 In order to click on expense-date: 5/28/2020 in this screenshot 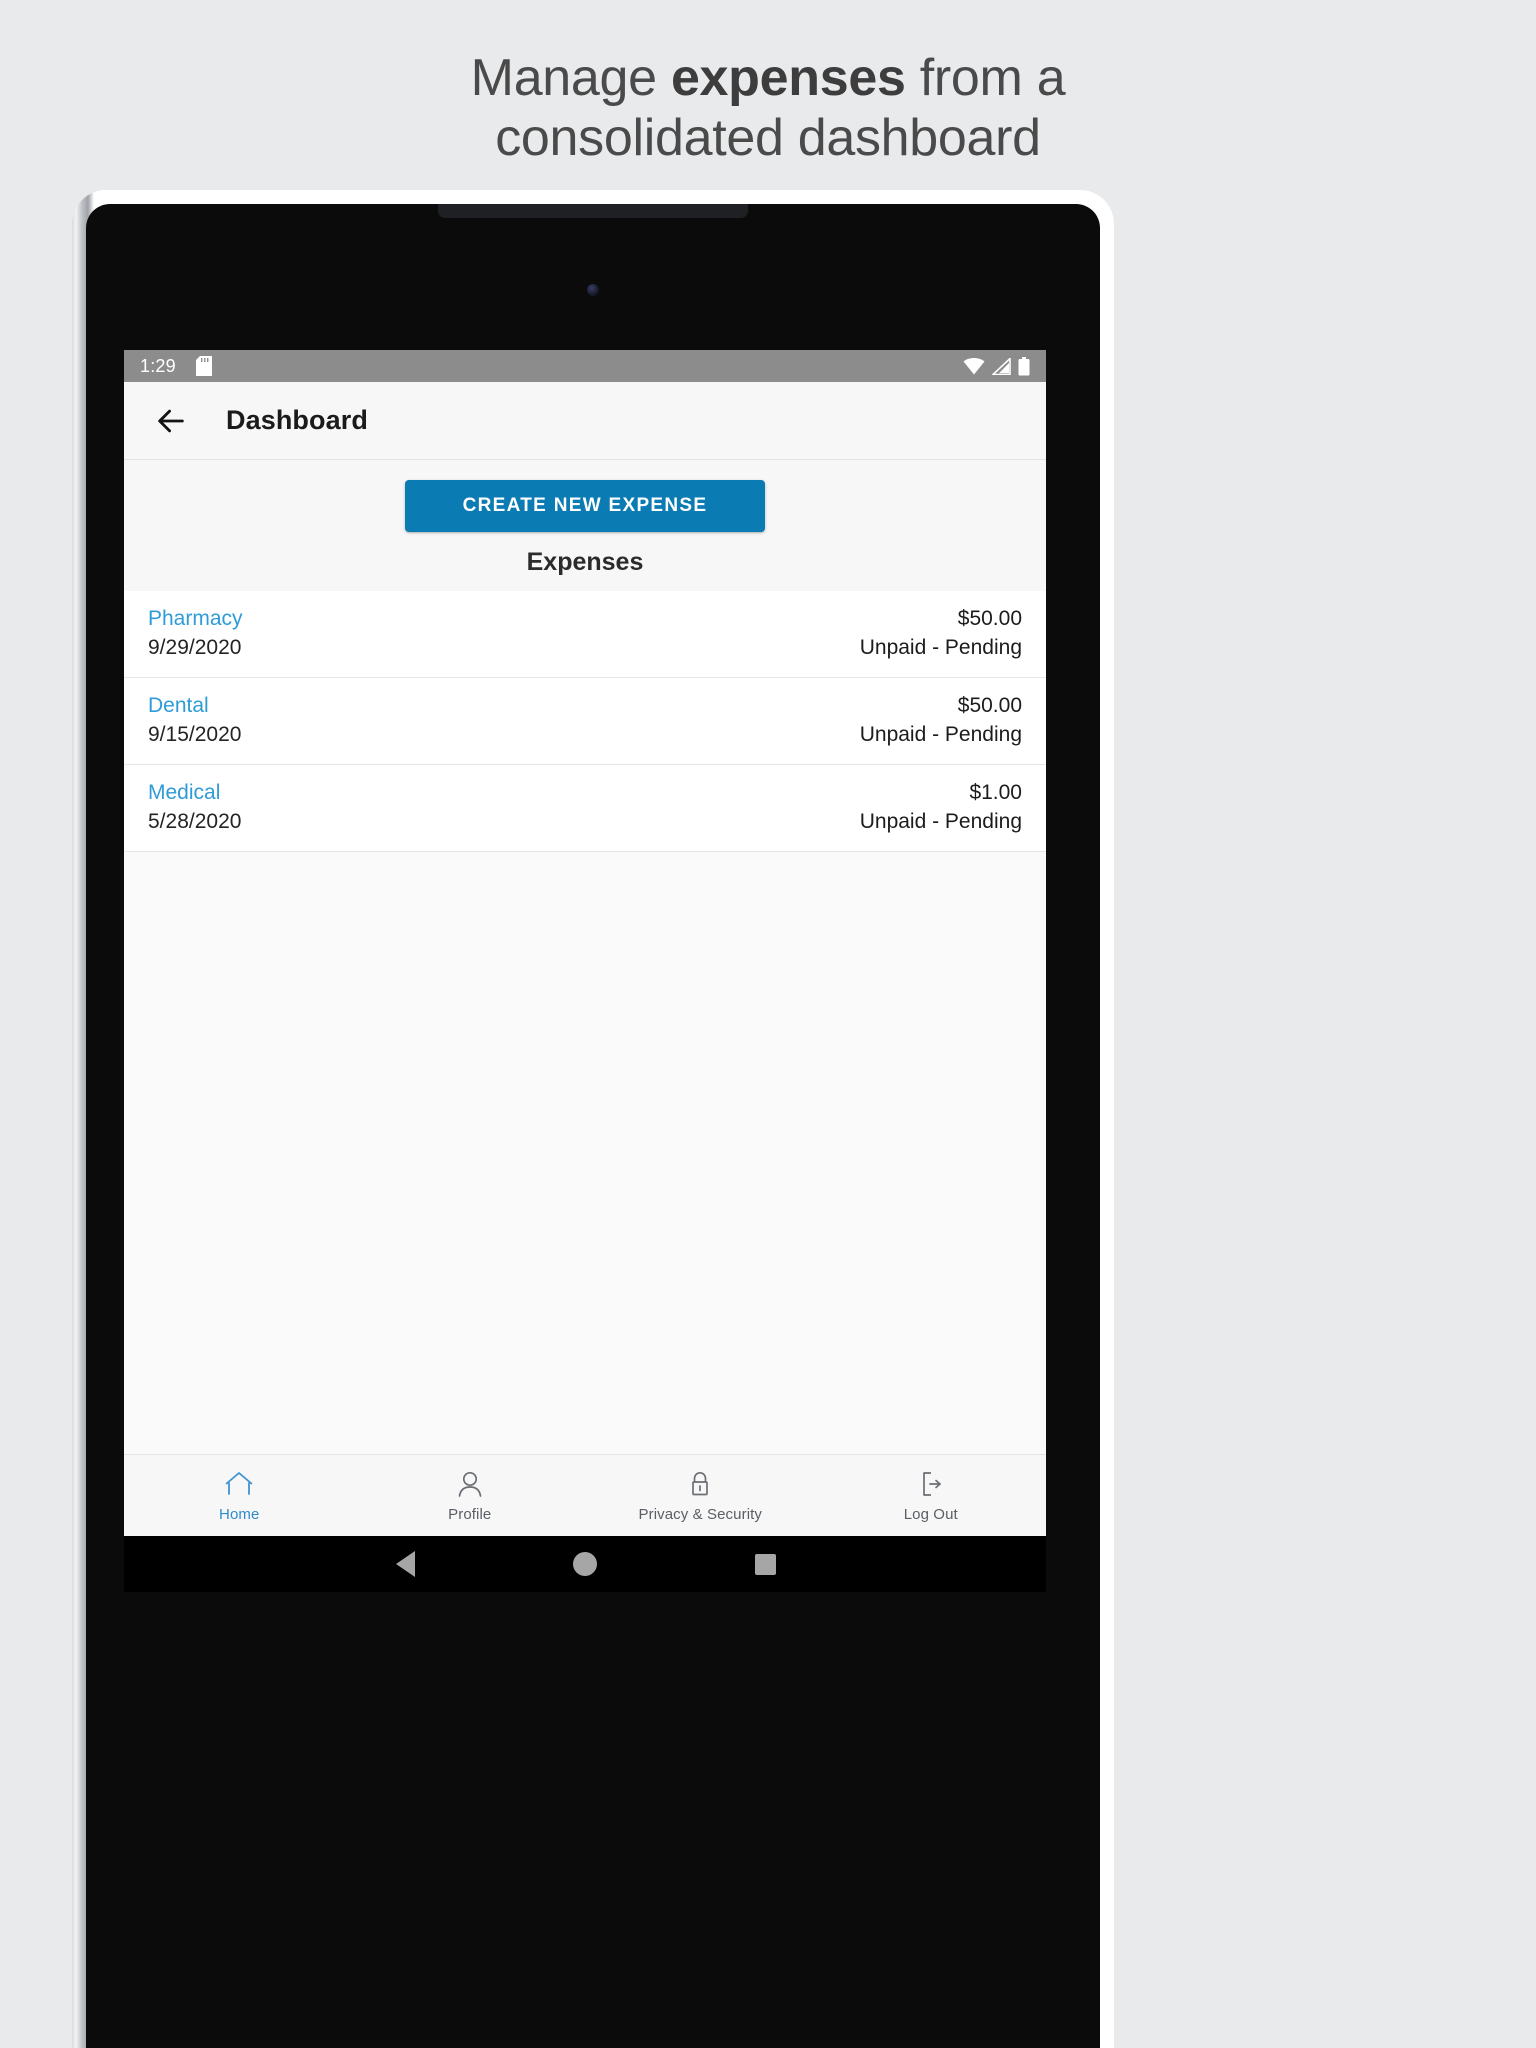, I will do `click(195, 821)`.